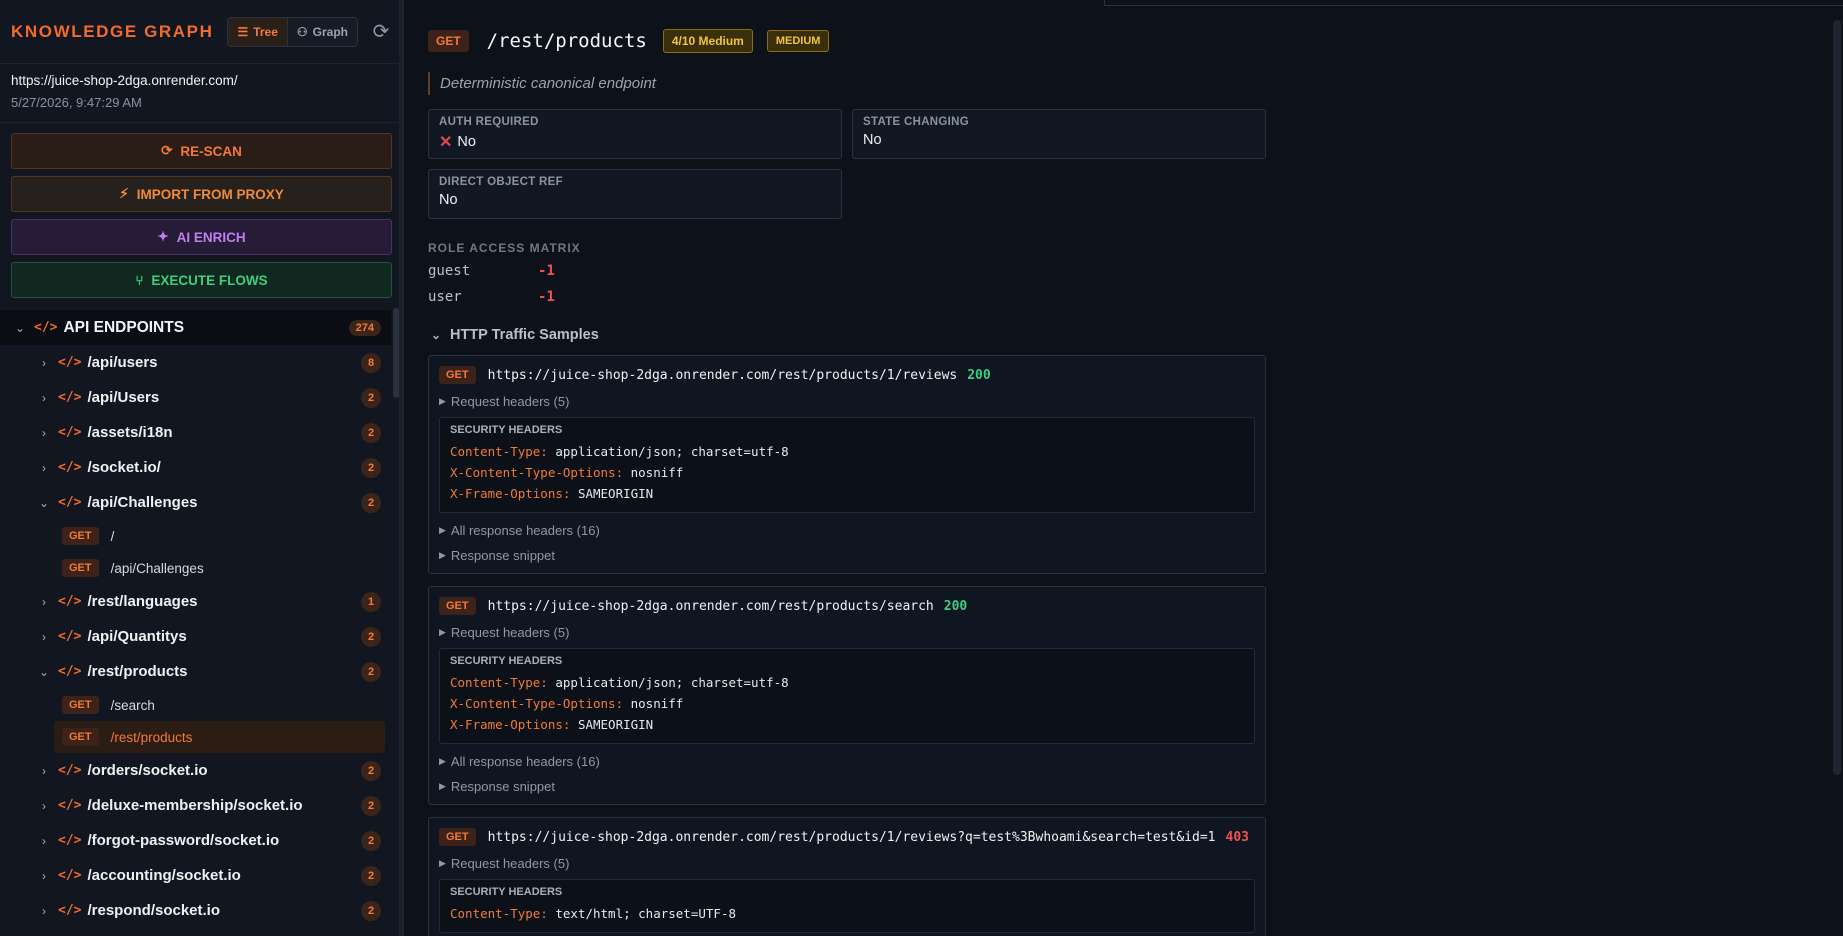  I want to click on tree-node: › </> /api/users 8, so click(195, 362).